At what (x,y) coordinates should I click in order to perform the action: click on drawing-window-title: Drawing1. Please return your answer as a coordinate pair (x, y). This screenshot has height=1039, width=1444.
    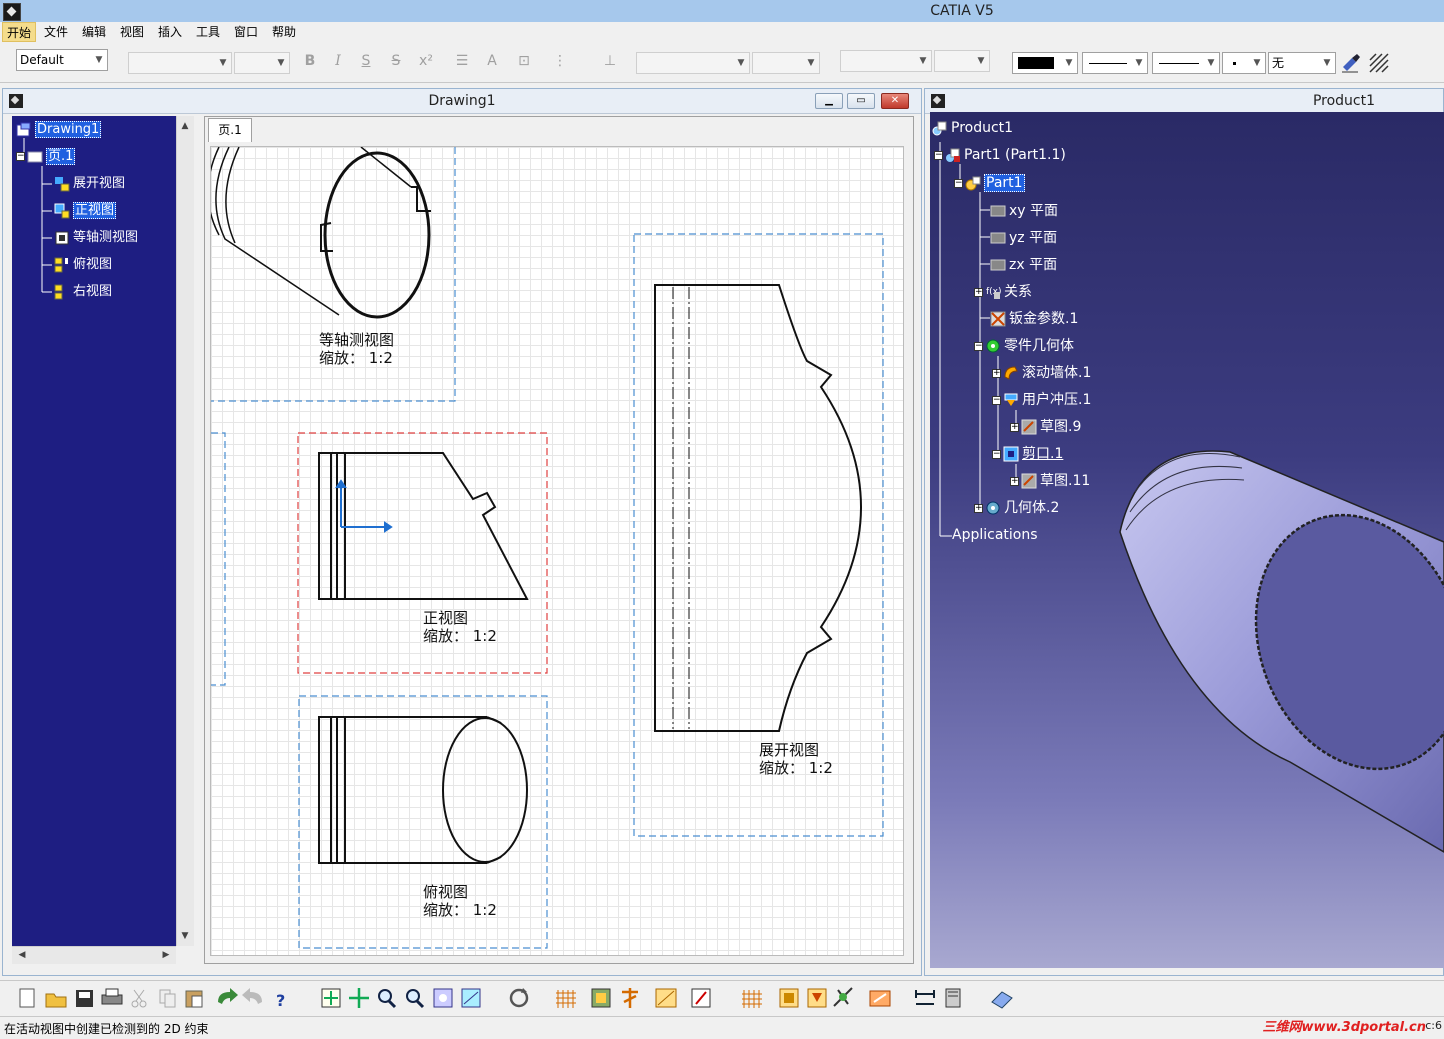
    Looking at the image, I should click on (462, 101).